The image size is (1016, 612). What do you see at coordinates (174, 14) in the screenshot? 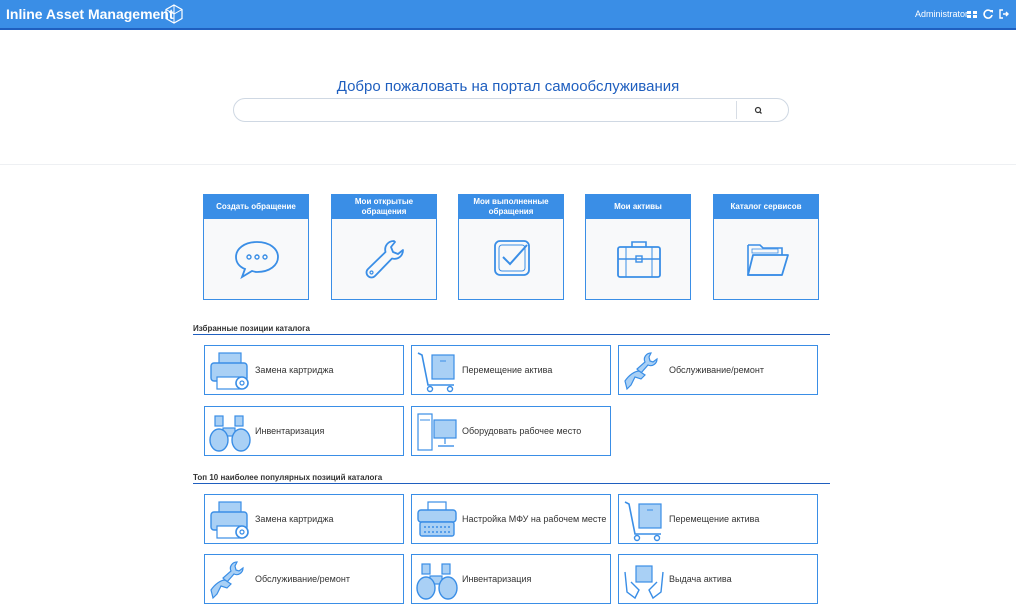
I see `brand-logo-icon` at bounding box center [174, 14].